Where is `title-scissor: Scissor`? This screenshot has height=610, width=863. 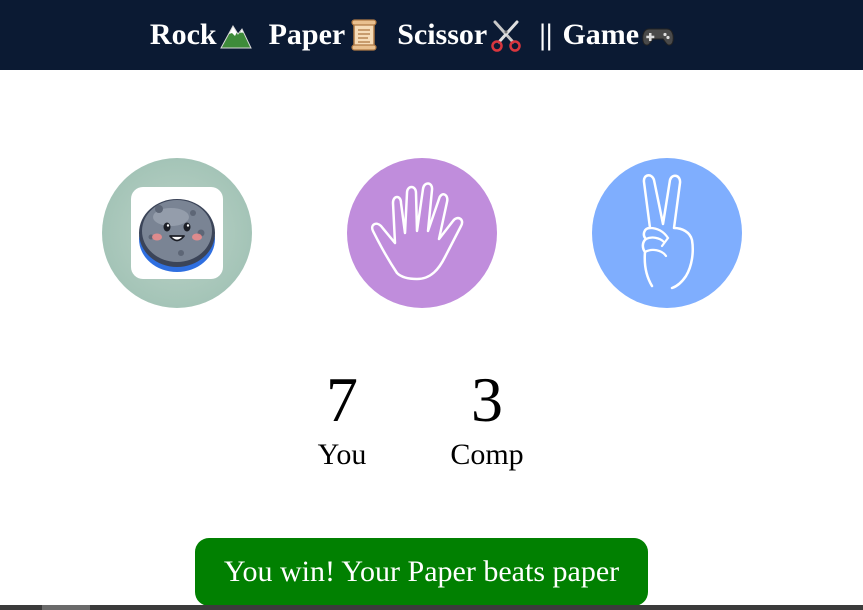
title-scissor: Scissor is located at coordinates (442, 34).